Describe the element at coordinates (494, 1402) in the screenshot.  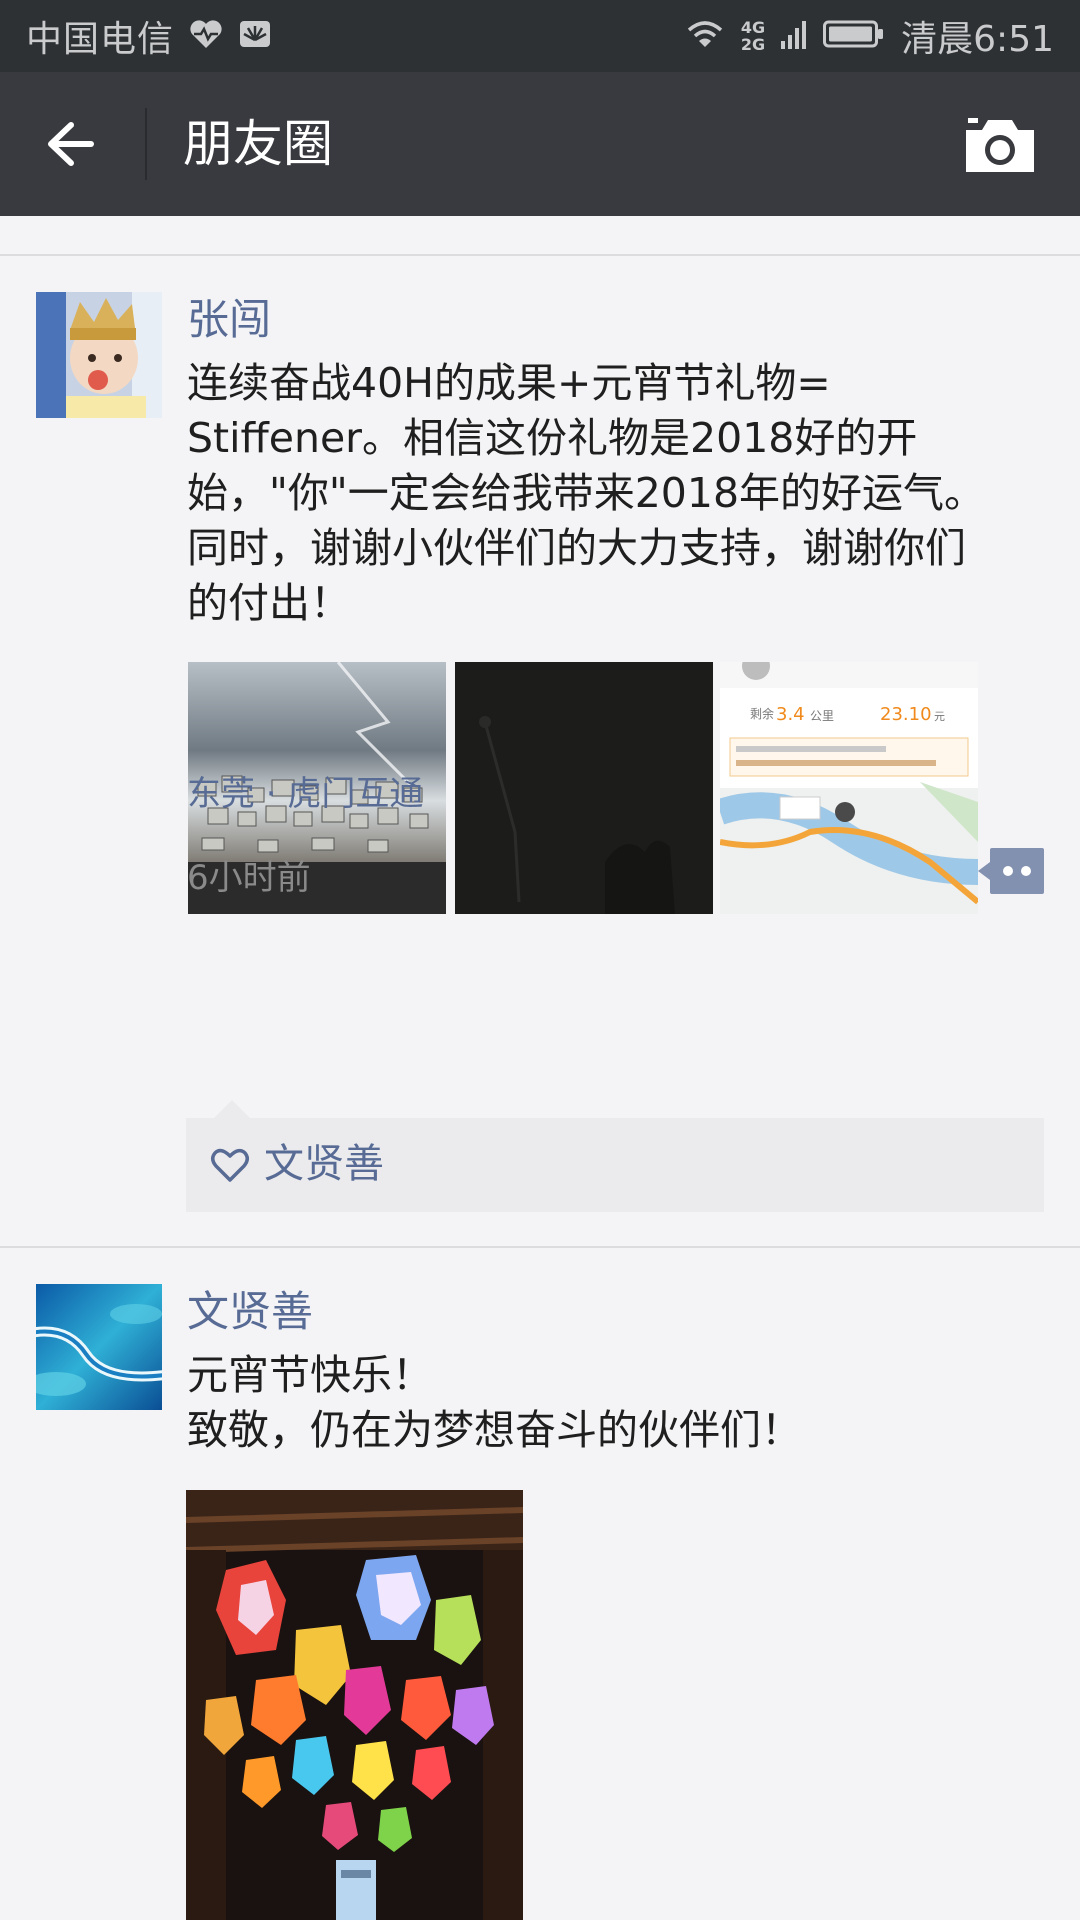
I see `post-text: 元宵节快乐！ 致敬，仍在为梦想奋斗的伙伴们！` at that location.